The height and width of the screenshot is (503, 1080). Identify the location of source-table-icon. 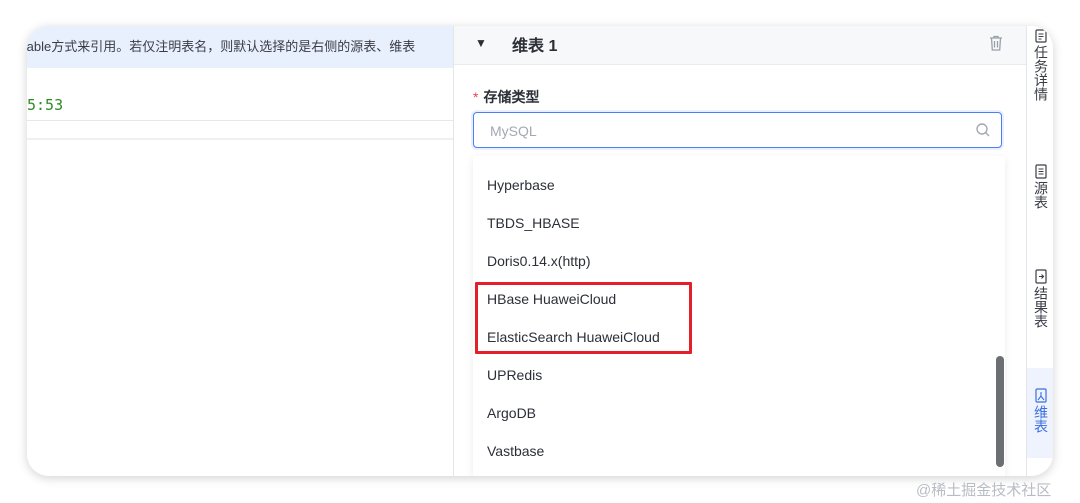
(1040, 171).